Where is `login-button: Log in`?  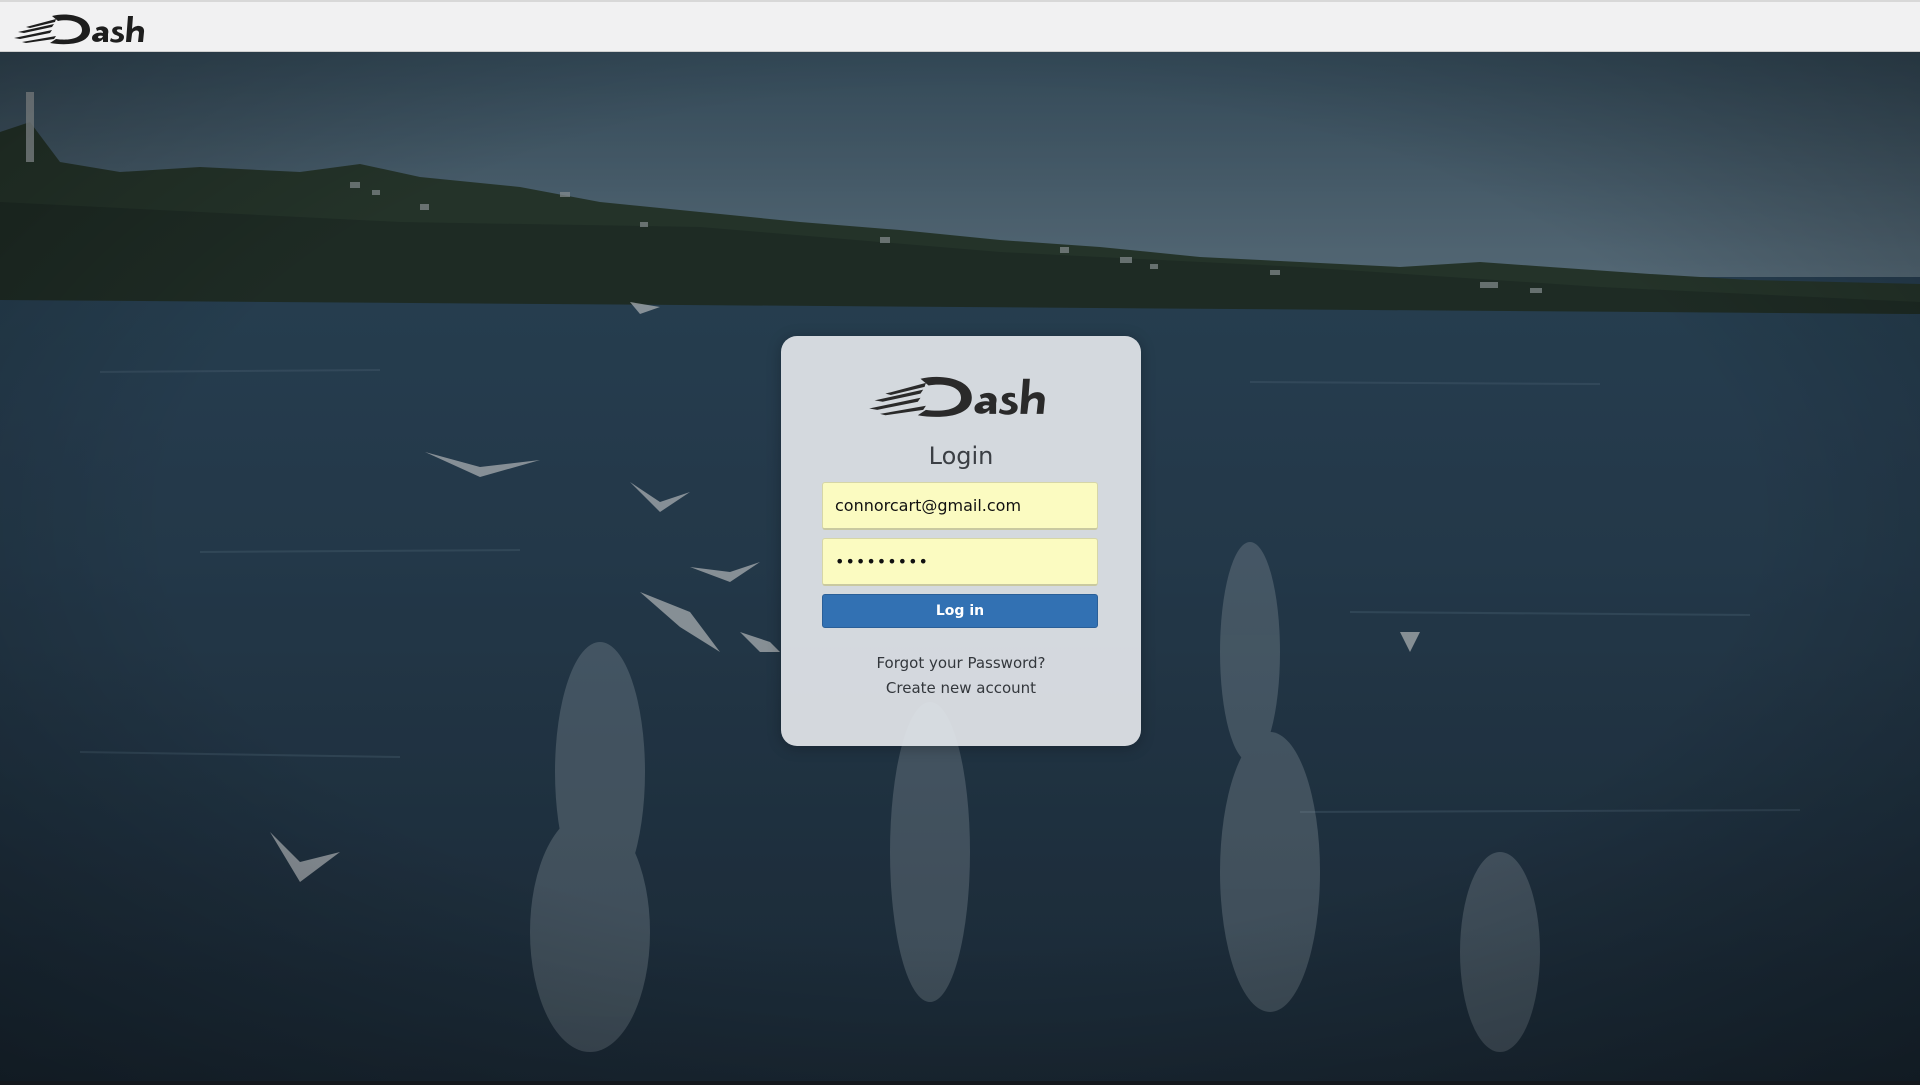
login-button: Log in is located at coordinates (960, 611).